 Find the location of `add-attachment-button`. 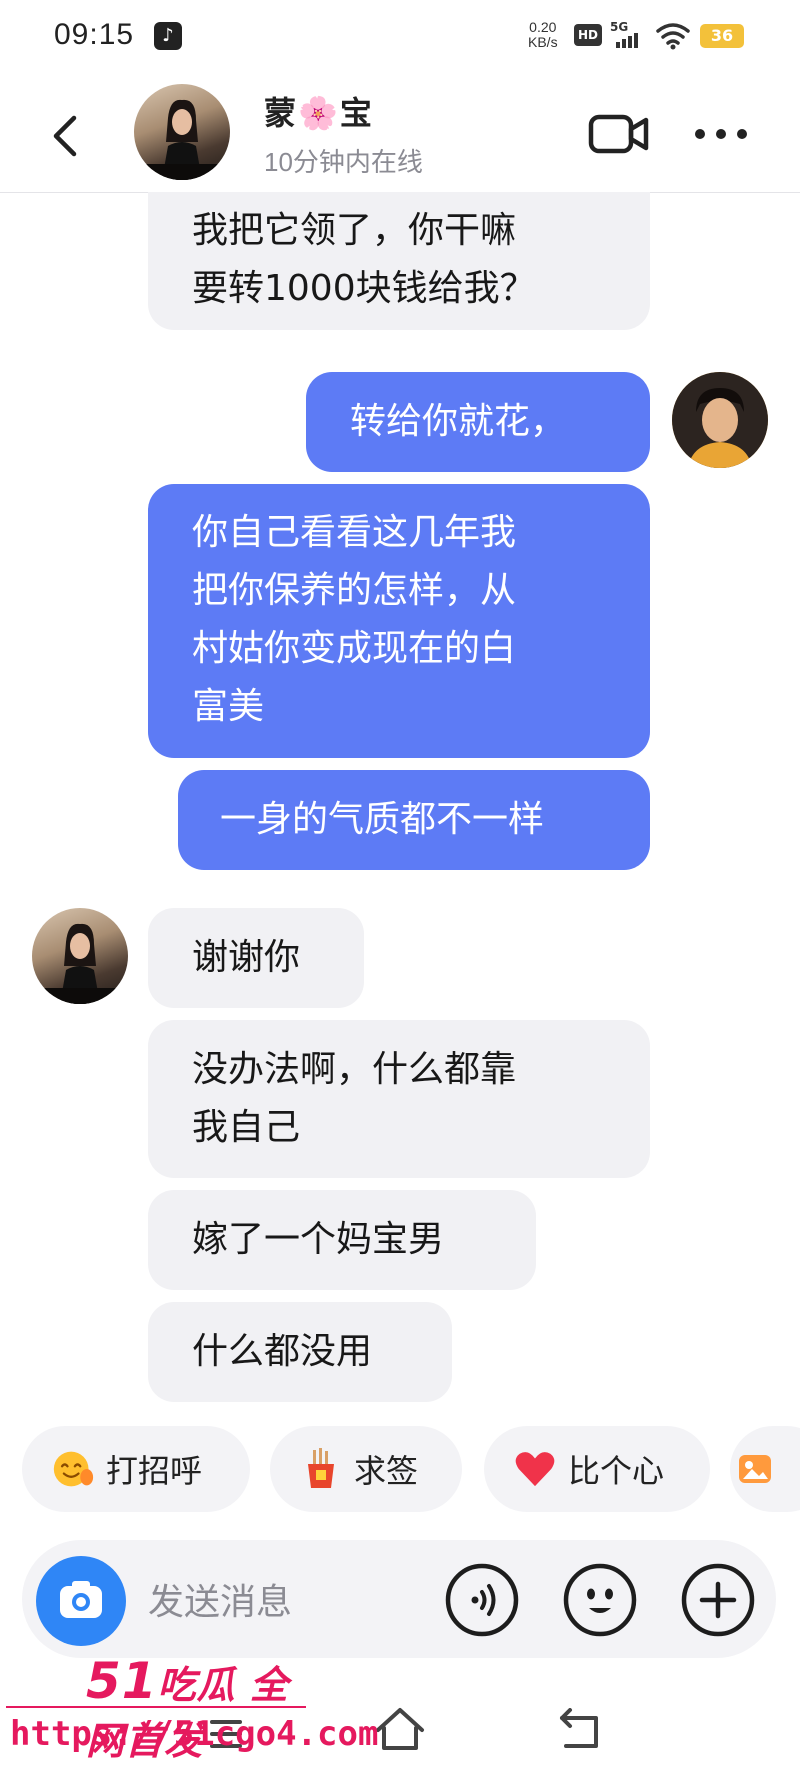

add-attachment-button is located at coordinates (718, 1600).